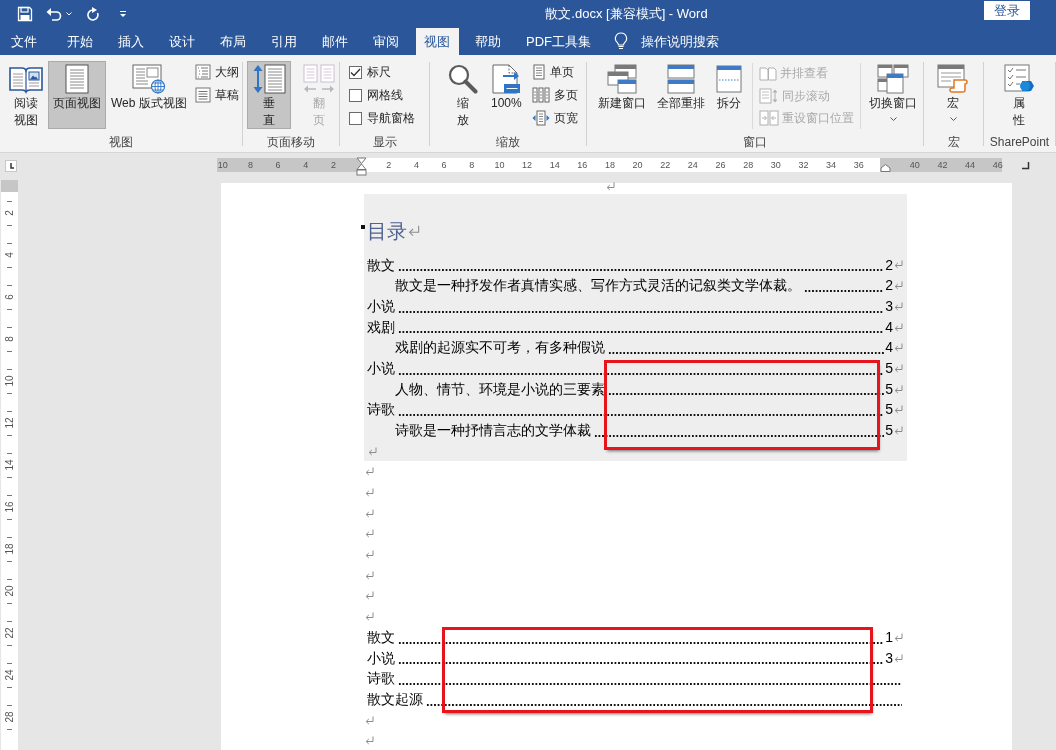 The width and height of the screenshot is (1056, 750). Describe the element at coordinates (9, 339) in the screenshot. I see `ruler-number: 8` at that location.